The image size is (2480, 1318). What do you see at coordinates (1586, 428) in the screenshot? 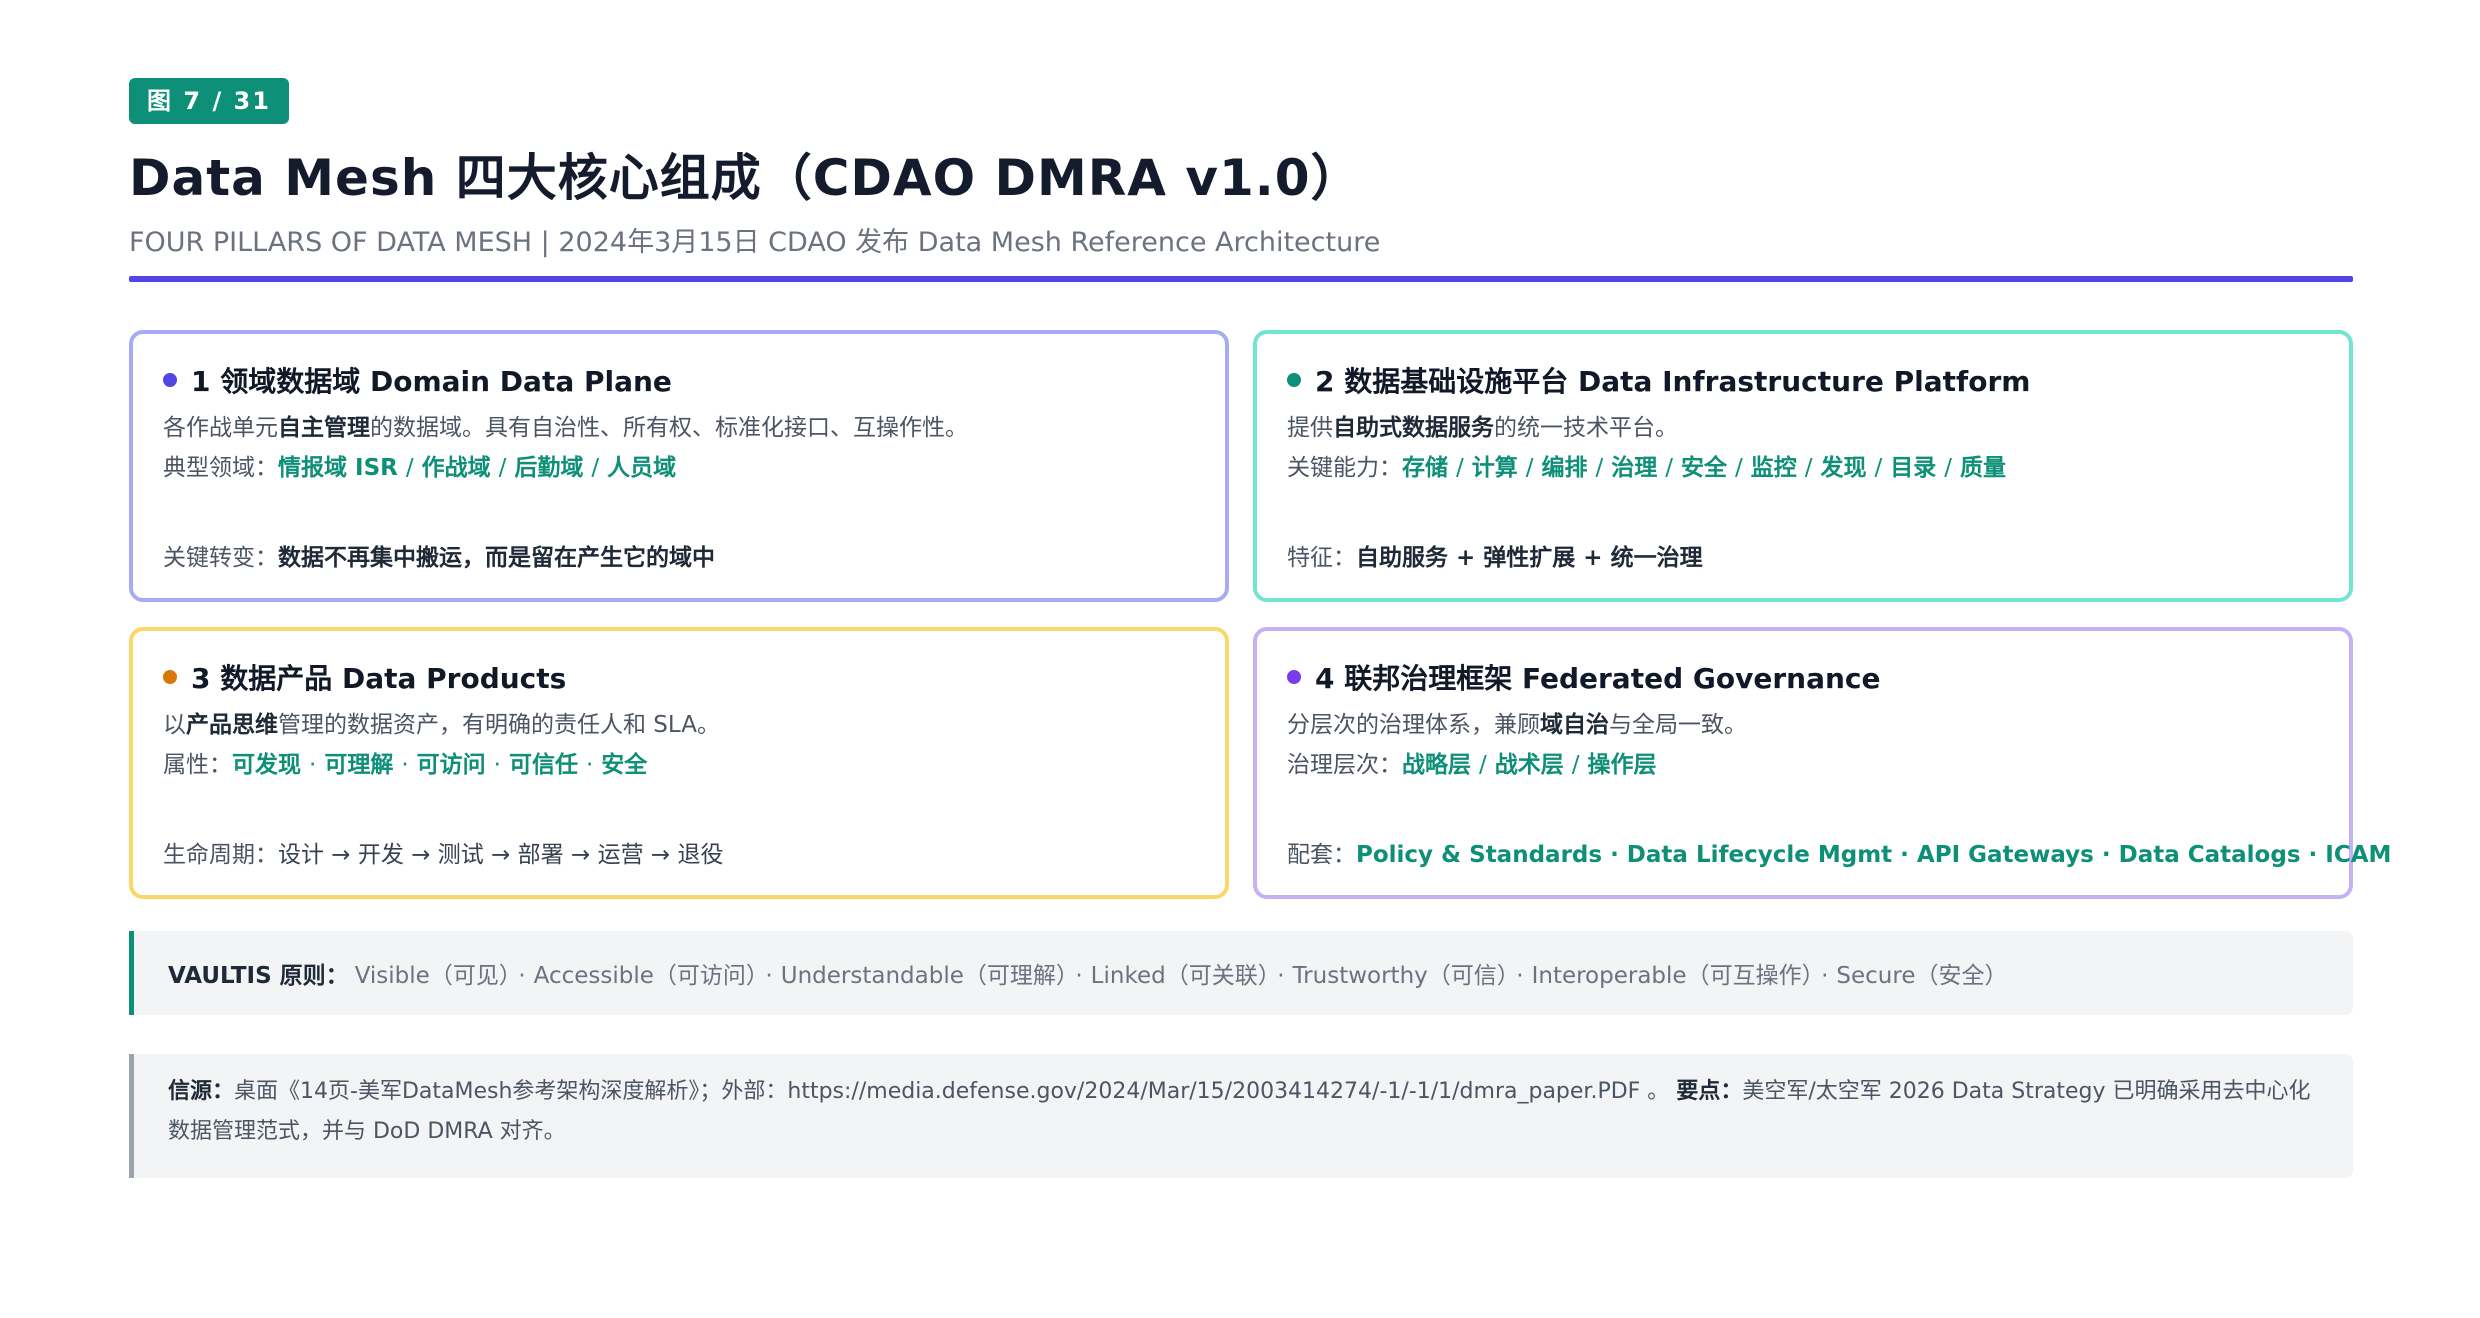
I see `card-description-post: 的统一技术平台。` at bounding box center [1586, 428].